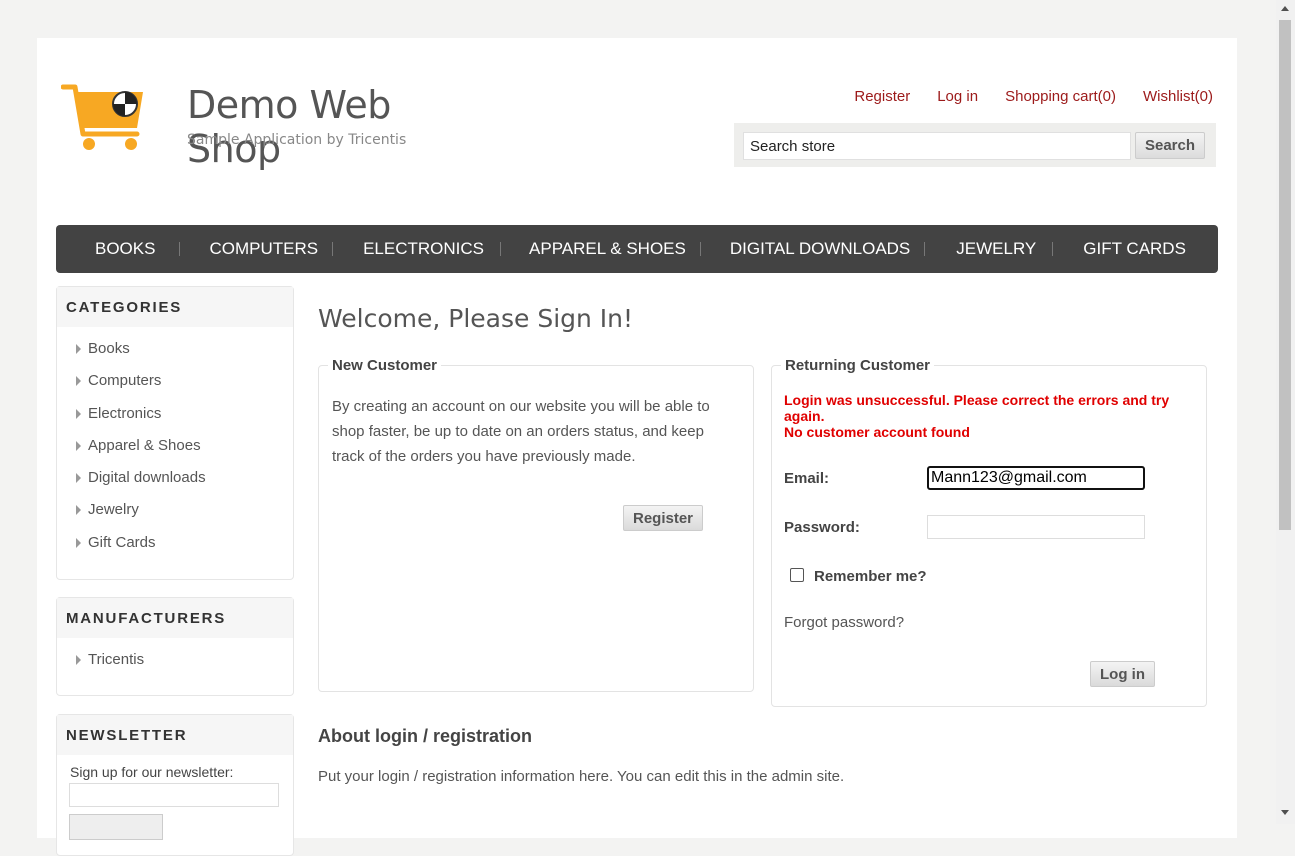 Image resolution: width=1295 pixels, height=856 pixels. Describe the element at coordinates (175, 416) in the screenshot. I see `category-item-electronics: Electronics` at that location.